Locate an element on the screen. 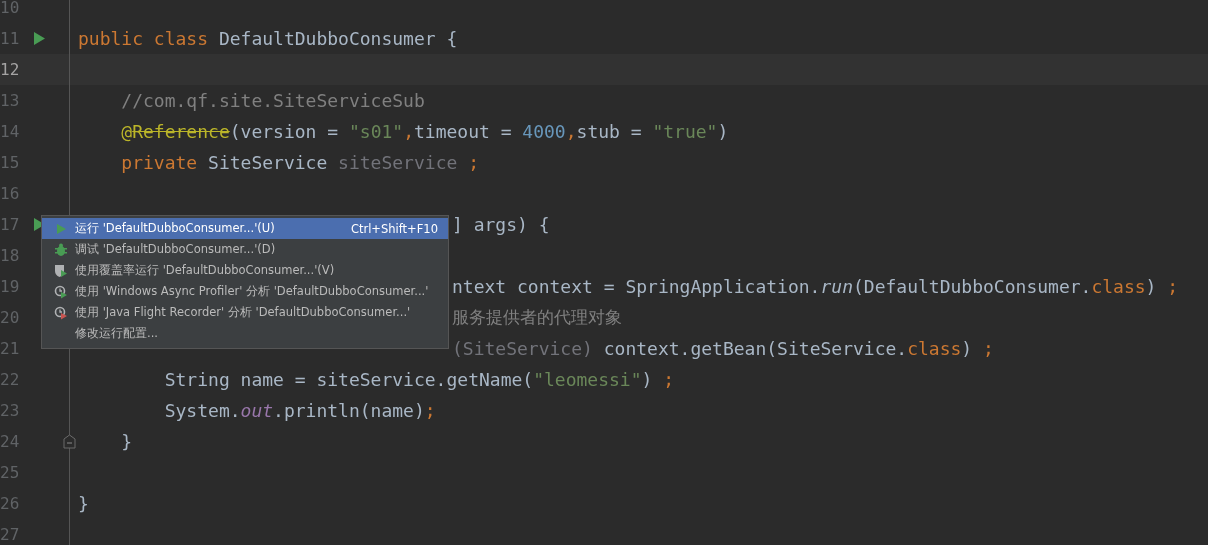 The width and height of the screenshot is (1208, 545). code-line: String name = siteService.getName("leomessi") ; is located at coordinates (419, 379).